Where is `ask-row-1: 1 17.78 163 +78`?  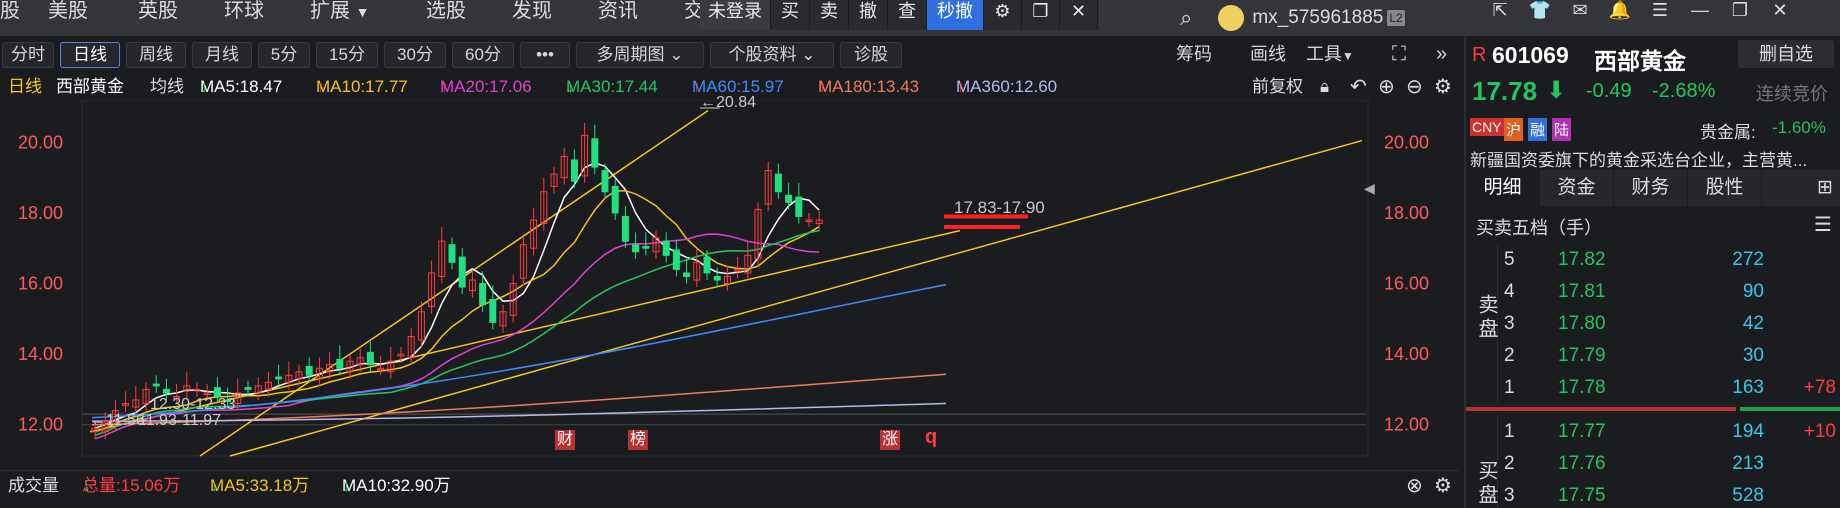 ask-row-1: 1 17.78 163 +78 is located at coordinates (1672, 388).